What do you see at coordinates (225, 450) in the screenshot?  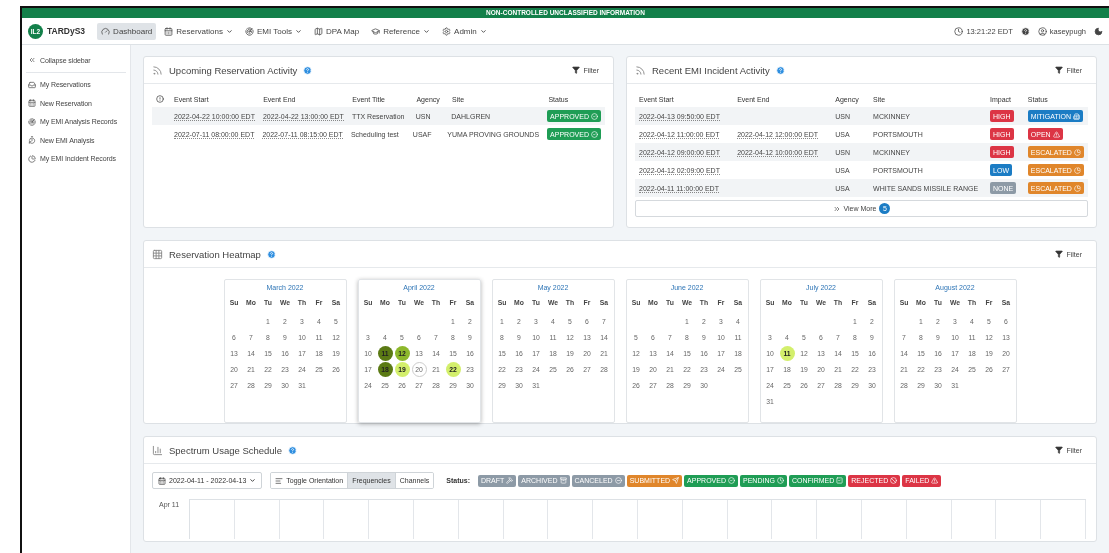 I see `card-title: Spectrum Usage Schedule` at bounding box center [225, 450].